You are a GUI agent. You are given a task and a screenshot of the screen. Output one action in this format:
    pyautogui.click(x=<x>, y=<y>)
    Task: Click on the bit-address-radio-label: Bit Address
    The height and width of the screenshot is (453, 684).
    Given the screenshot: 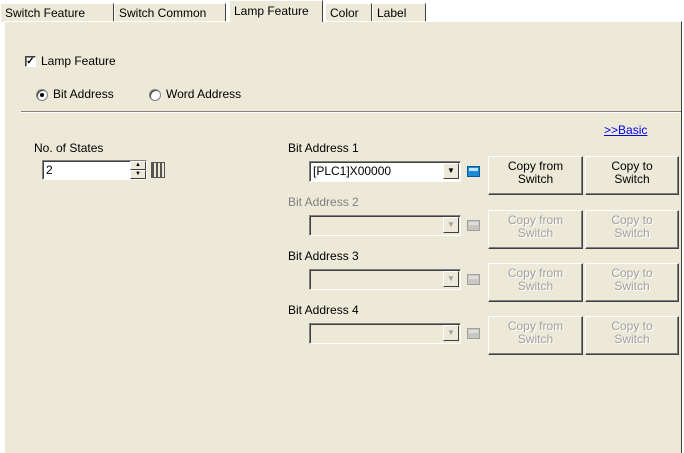 What is the action you would take?
    pyautogui.click(x=83, y=94)
    